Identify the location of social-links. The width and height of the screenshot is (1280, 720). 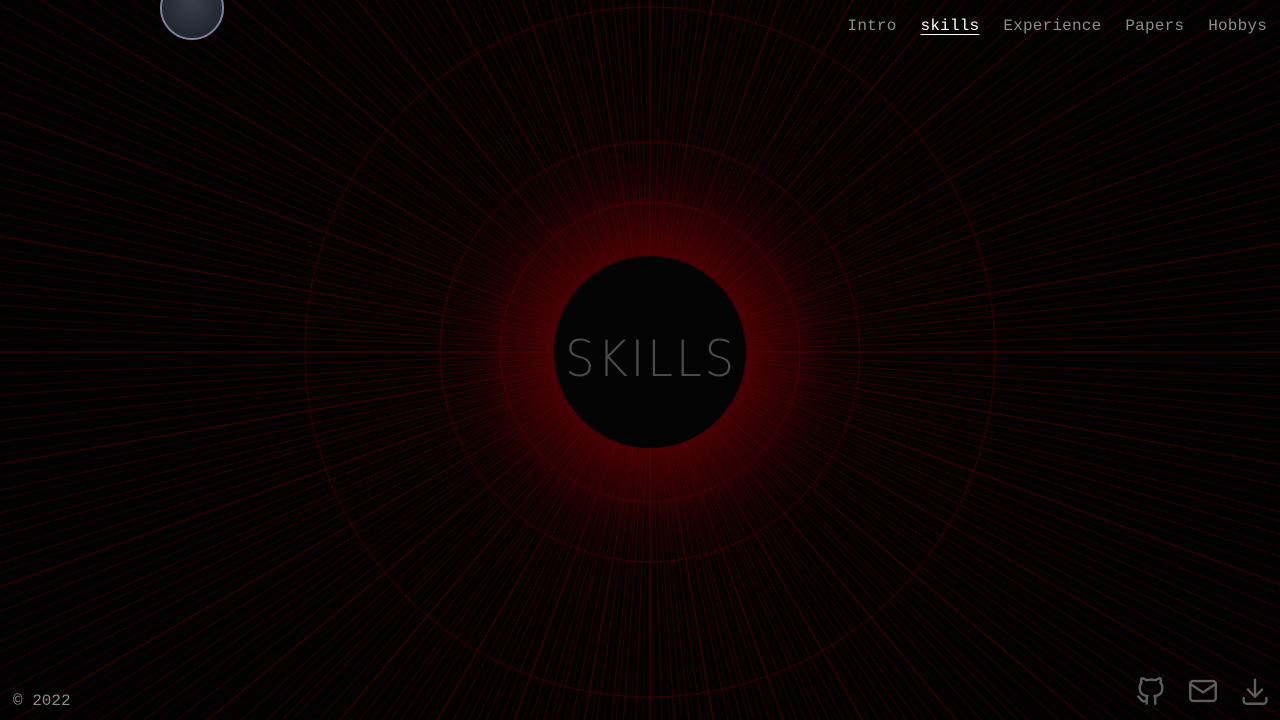
(1203, 691).